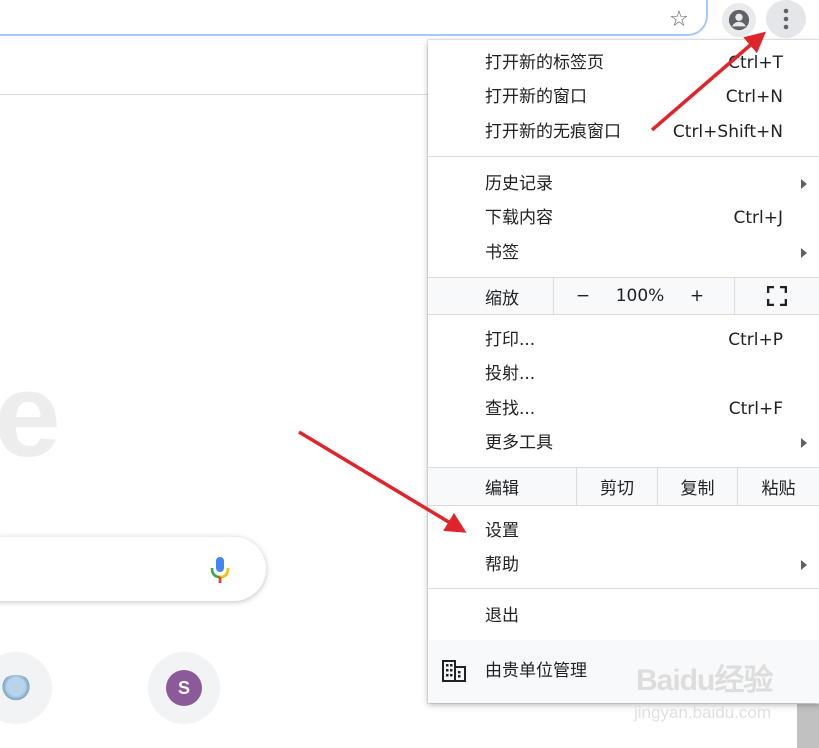 The width and height of the screenshot is (819, 748). I want to click on person-icon, so click(739, 20).